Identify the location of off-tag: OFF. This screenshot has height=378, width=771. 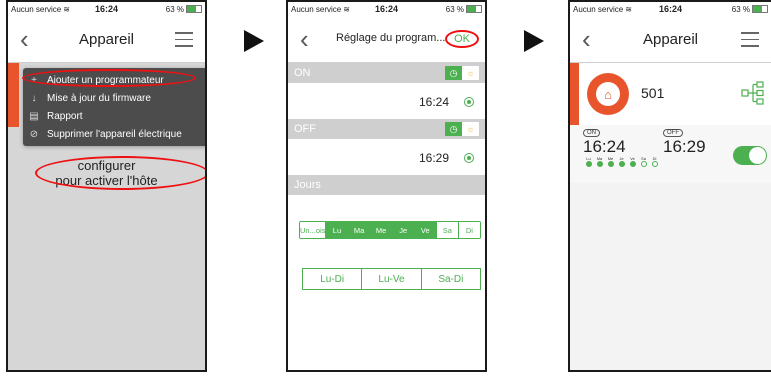
(673, 133).